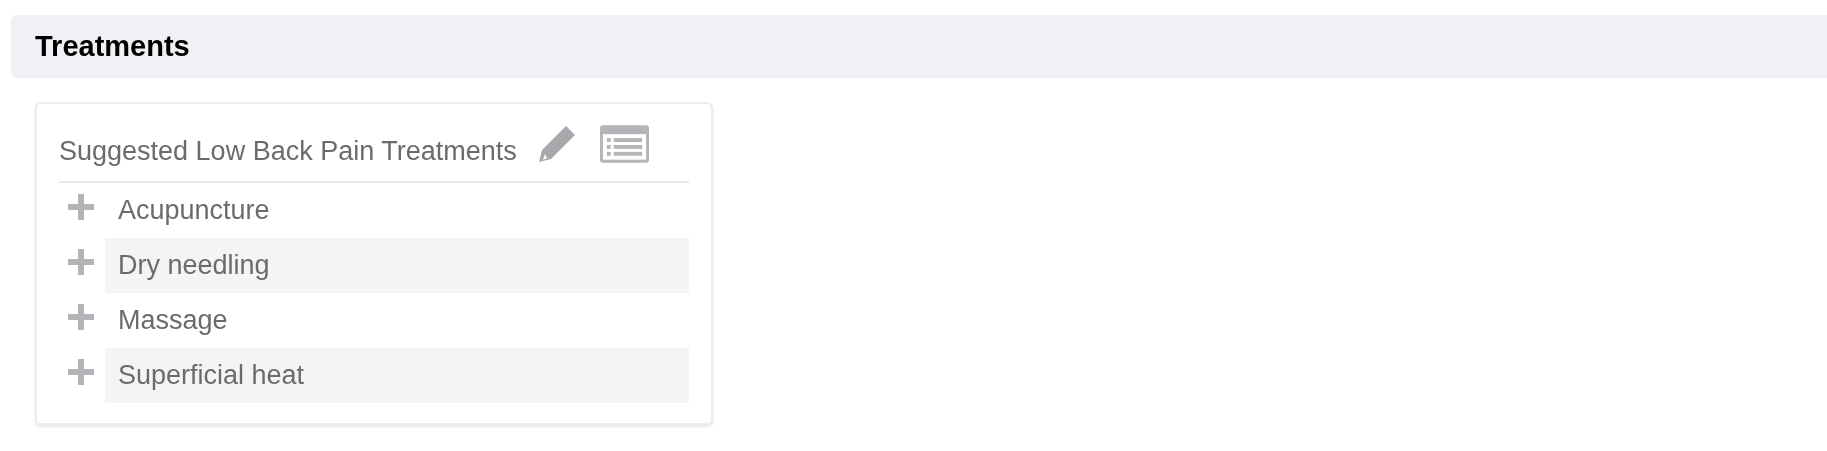 Image resolution: width=1827 pixels, height=451 pixels. What do you see at coordinates (397, 265) in the screenshot?
I see `treatment-item: Dry needling` at bounding box center [397, 265].